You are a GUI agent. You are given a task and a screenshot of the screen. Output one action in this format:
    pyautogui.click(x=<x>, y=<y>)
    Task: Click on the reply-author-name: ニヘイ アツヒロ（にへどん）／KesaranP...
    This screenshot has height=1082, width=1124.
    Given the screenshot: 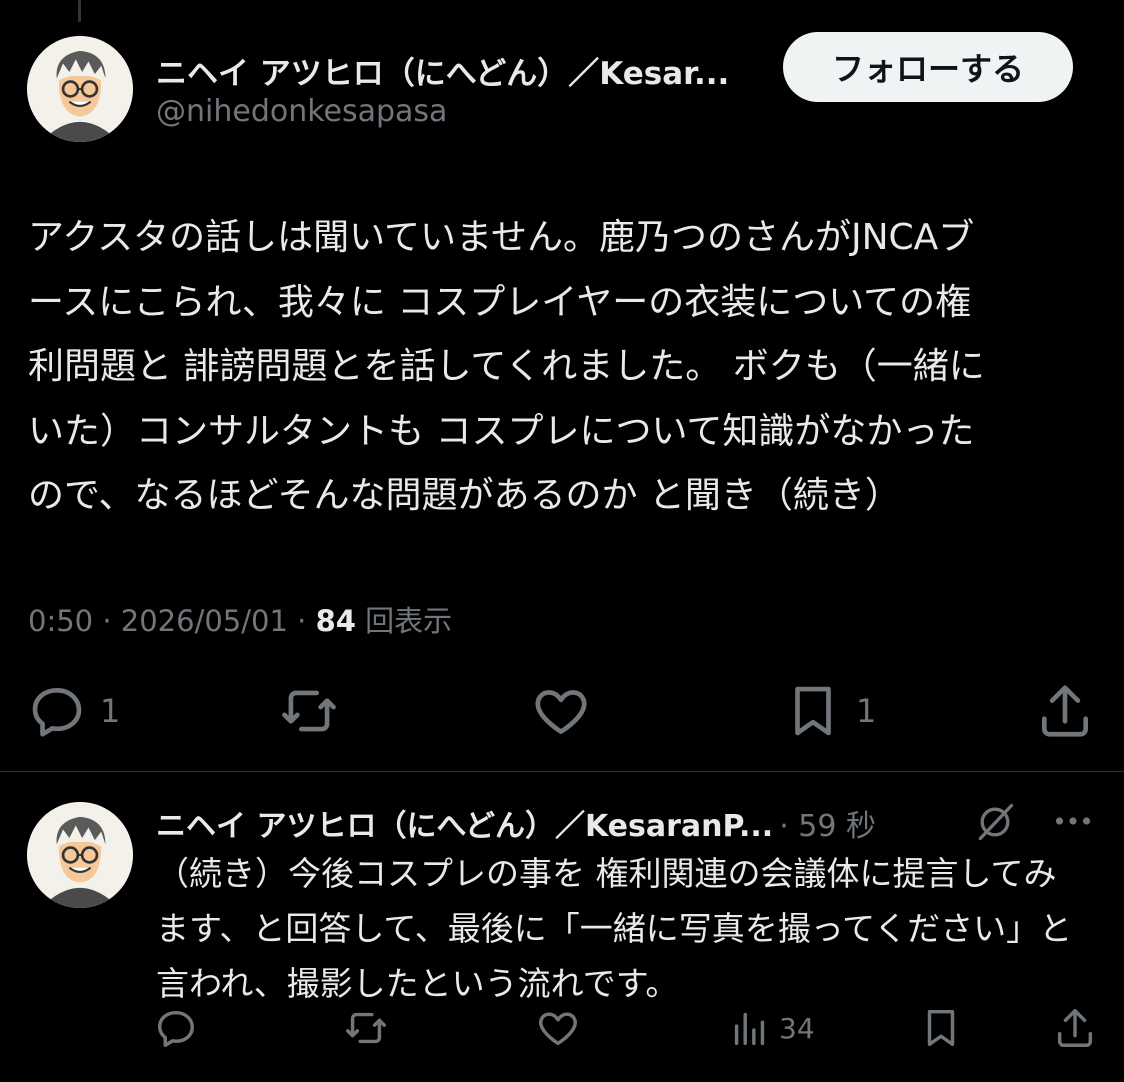 What is the action you would take?
    pyautogui.click(x=464, y=823)
    